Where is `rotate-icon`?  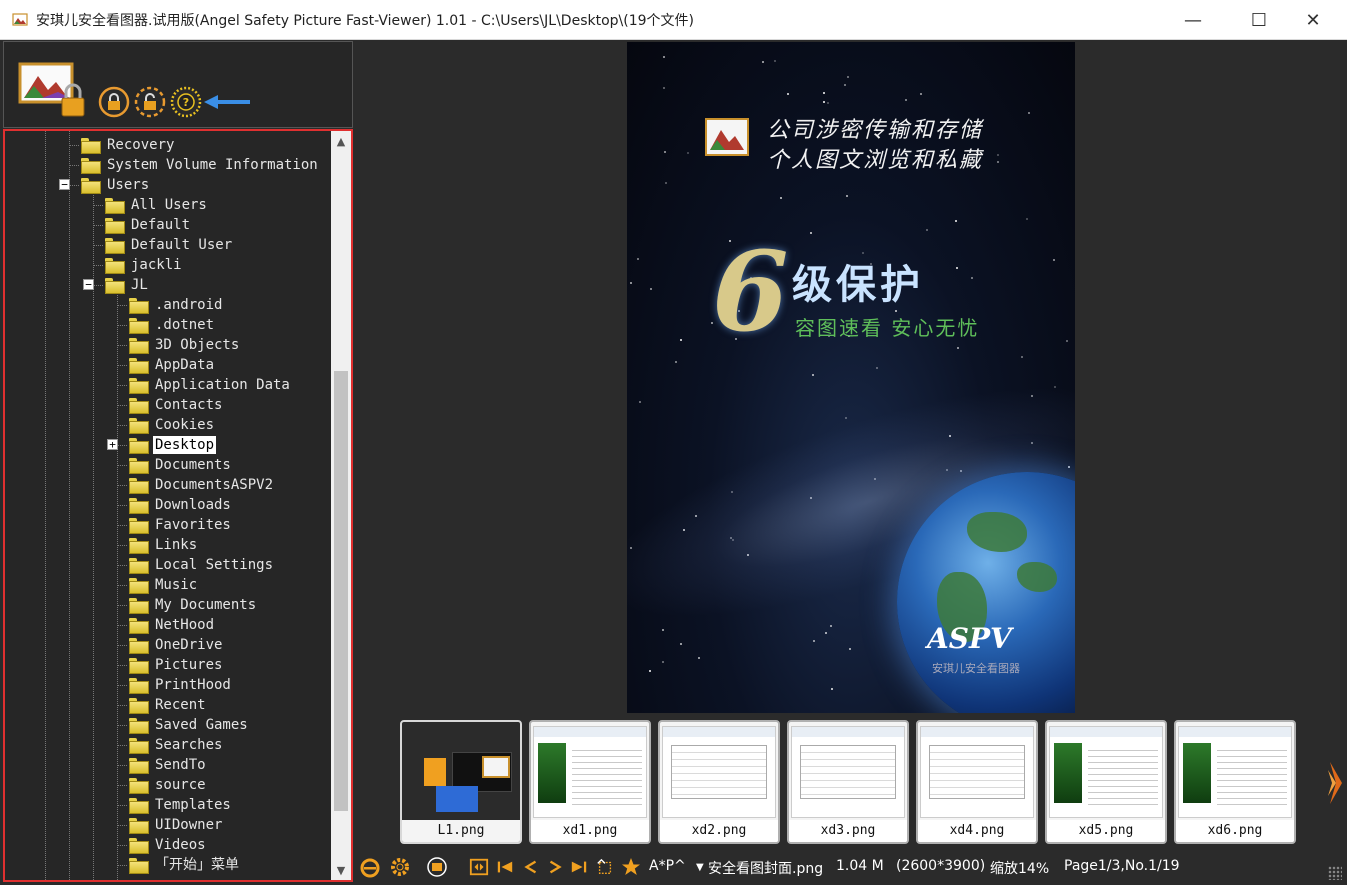 rotate-icon is located at coordinates (605, 867).